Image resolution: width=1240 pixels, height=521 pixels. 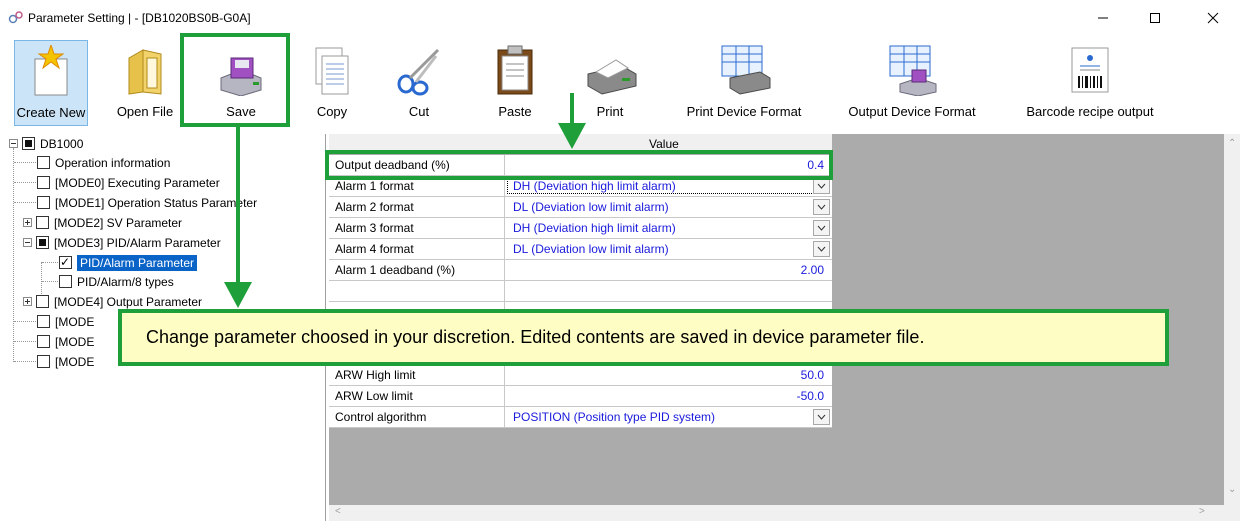 I want to click on tree-item-mode3: [MODE3] PID/Alarm Parameter, so click(x=122, y=242).